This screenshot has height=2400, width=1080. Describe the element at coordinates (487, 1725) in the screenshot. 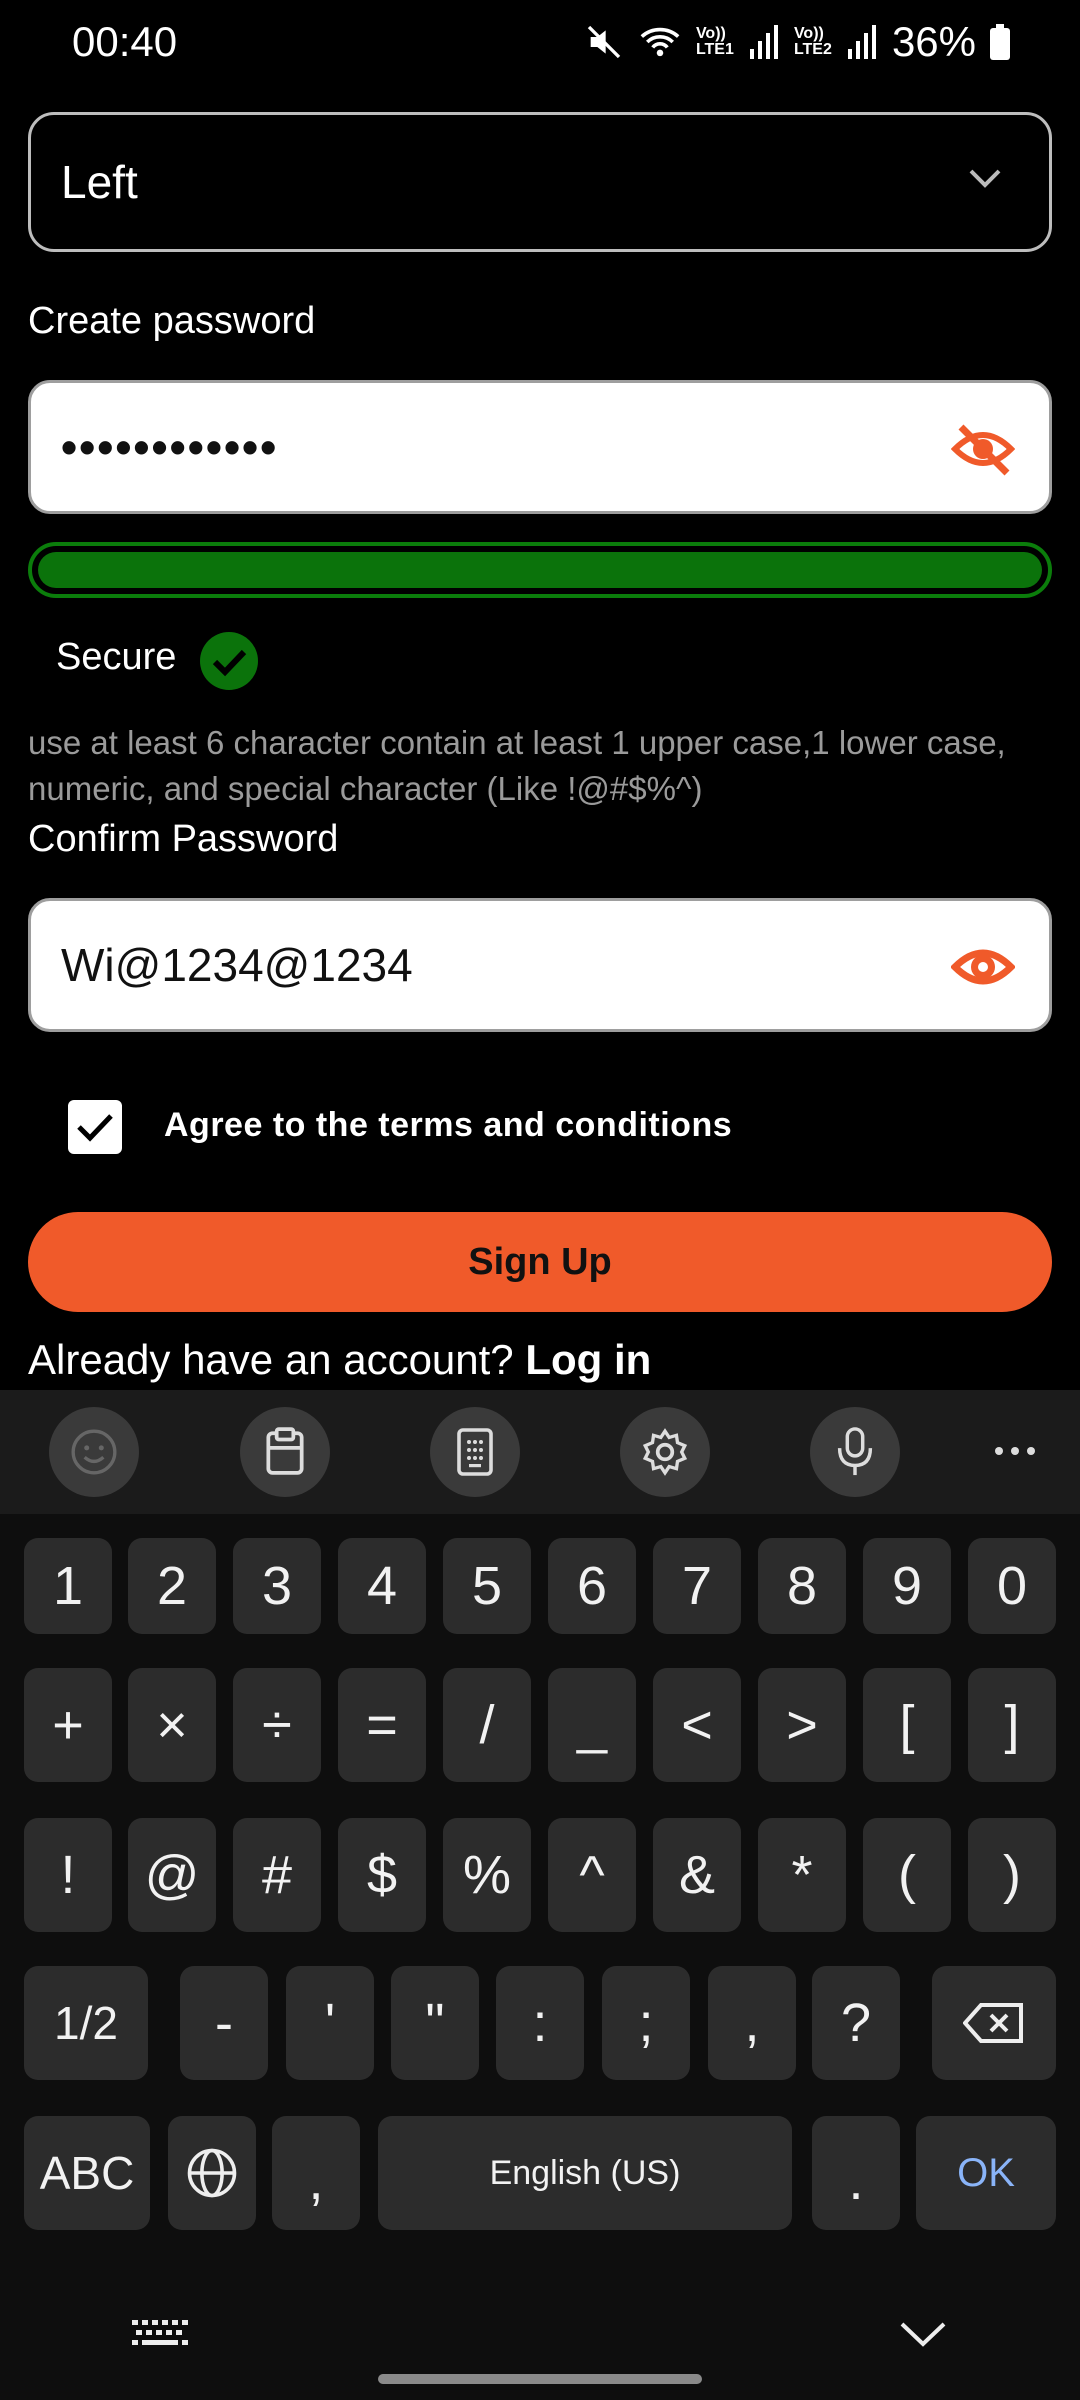

I see `key-slash: /` at that location.